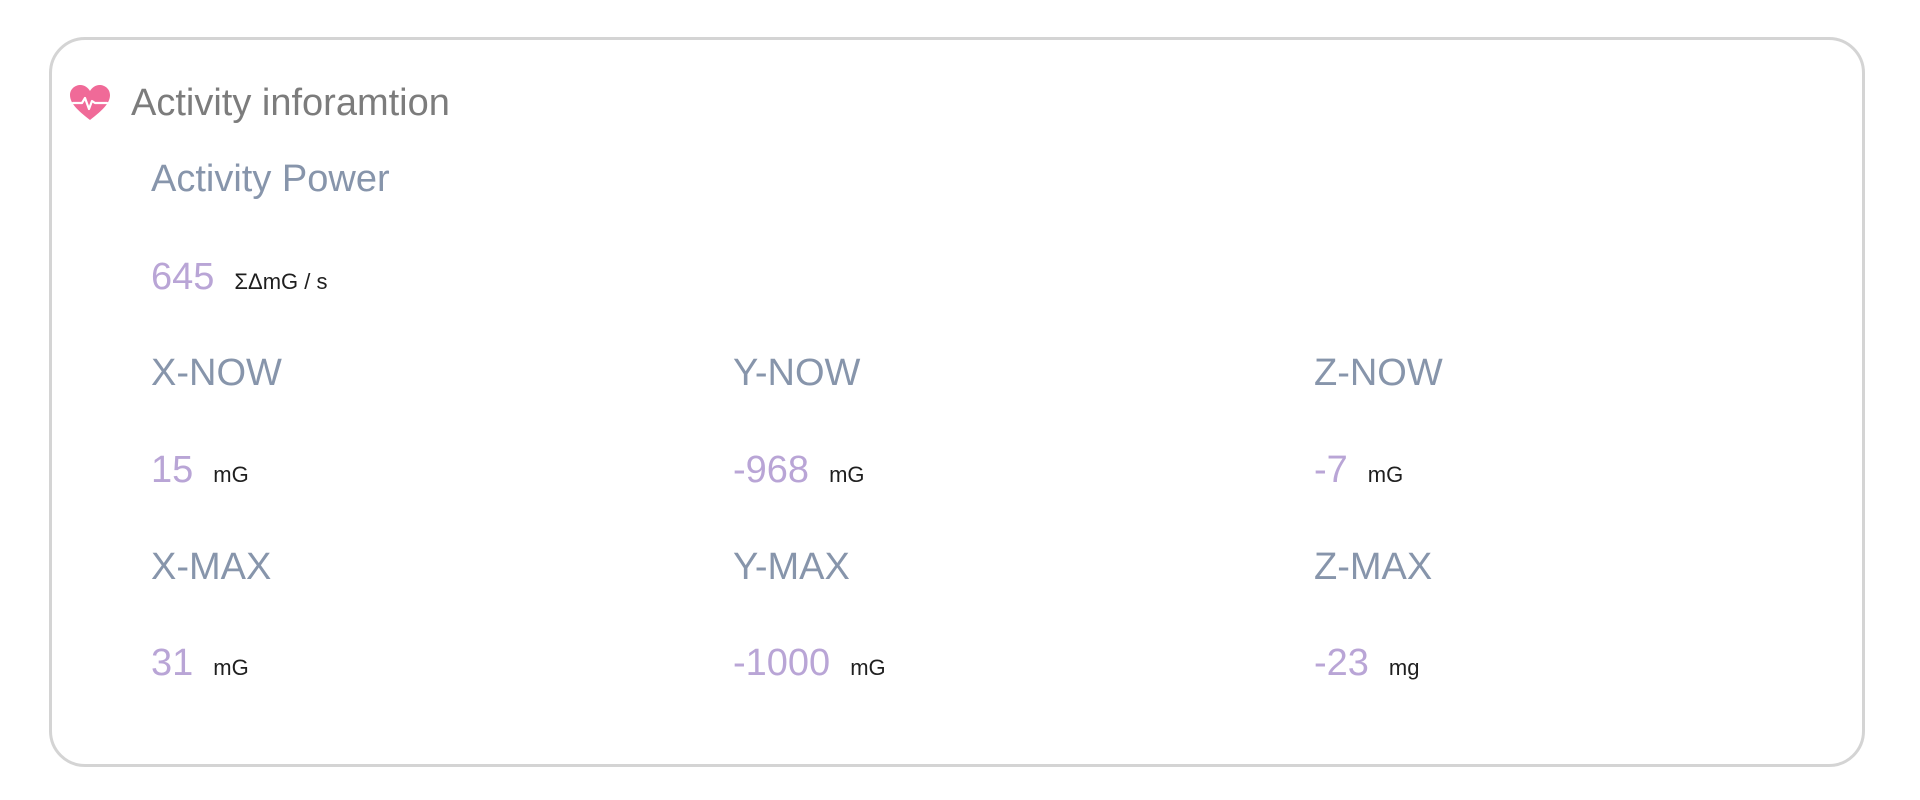 Image resolution: width=1920 pixels, height=800 pixels. I want to click on activity-power-unit: ΣΔmG / s, so click(281, 281).